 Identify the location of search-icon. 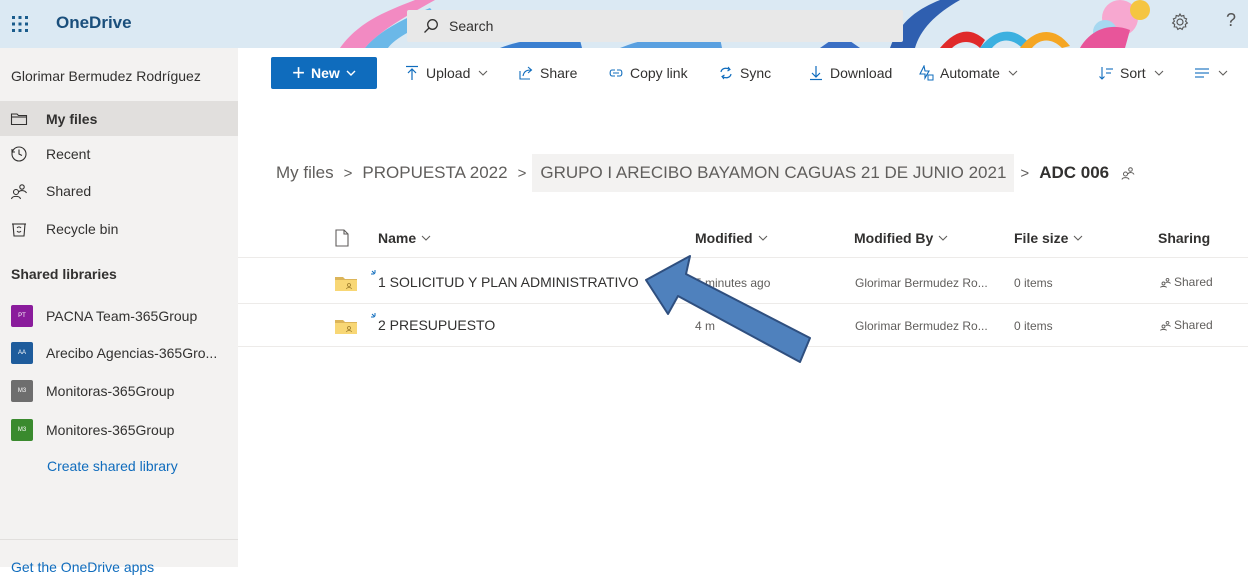
(431, 26).